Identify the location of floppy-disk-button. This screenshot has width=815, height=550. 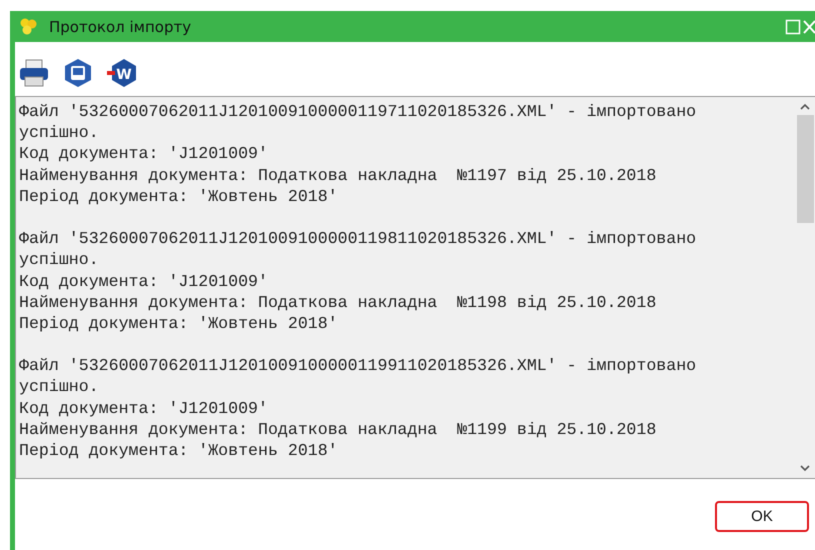
(78, 73).